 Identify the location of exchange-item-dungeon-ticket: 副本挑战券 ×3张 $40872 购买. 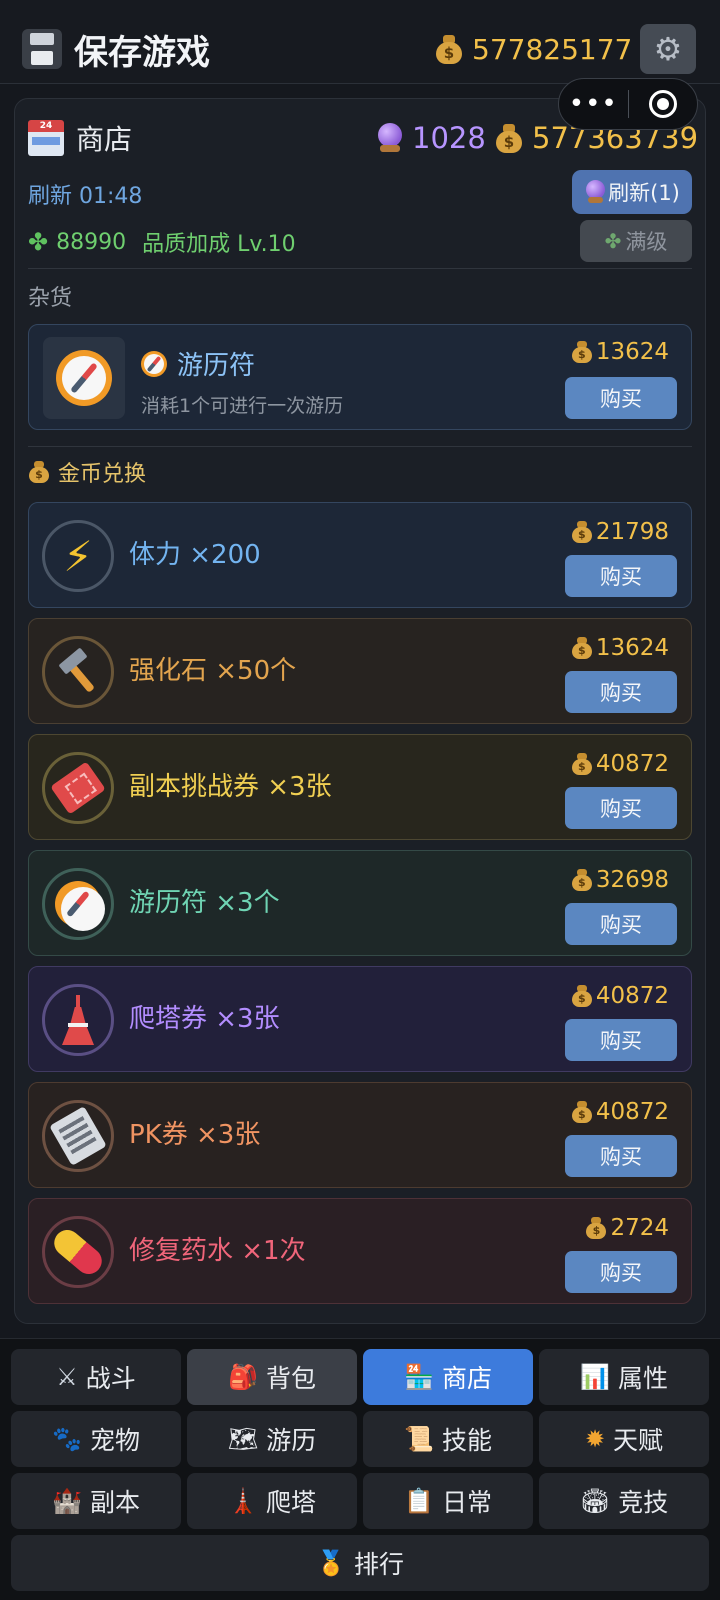
(360, 787).